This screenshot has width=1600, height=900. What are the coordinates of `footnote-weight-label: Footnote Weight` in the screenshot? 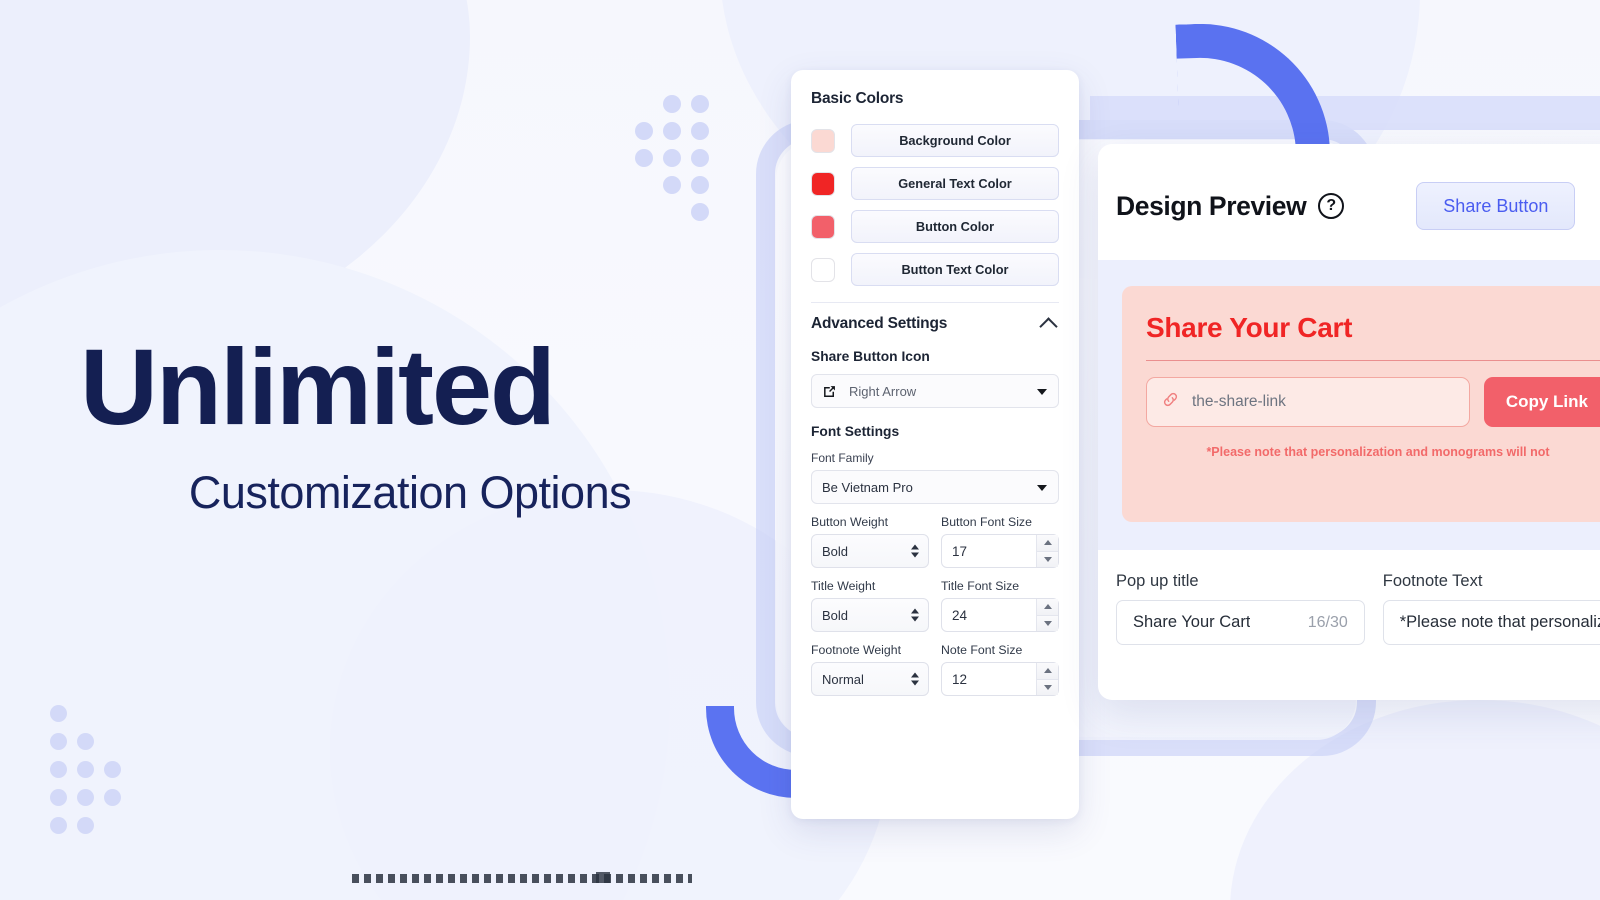 It's located at (856, 650).